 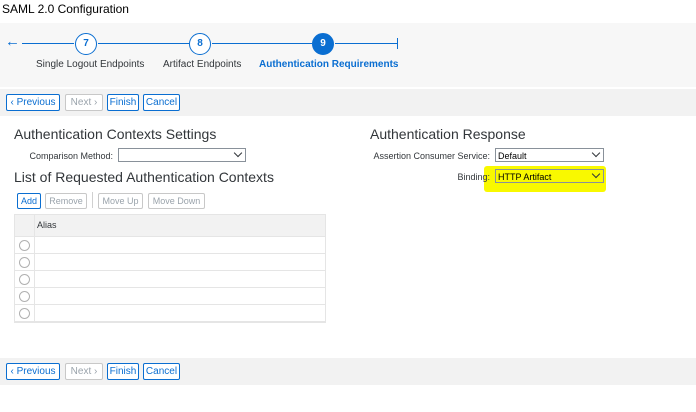 I want to click on move-up-button: Move Up, so click(x=120, y=201).